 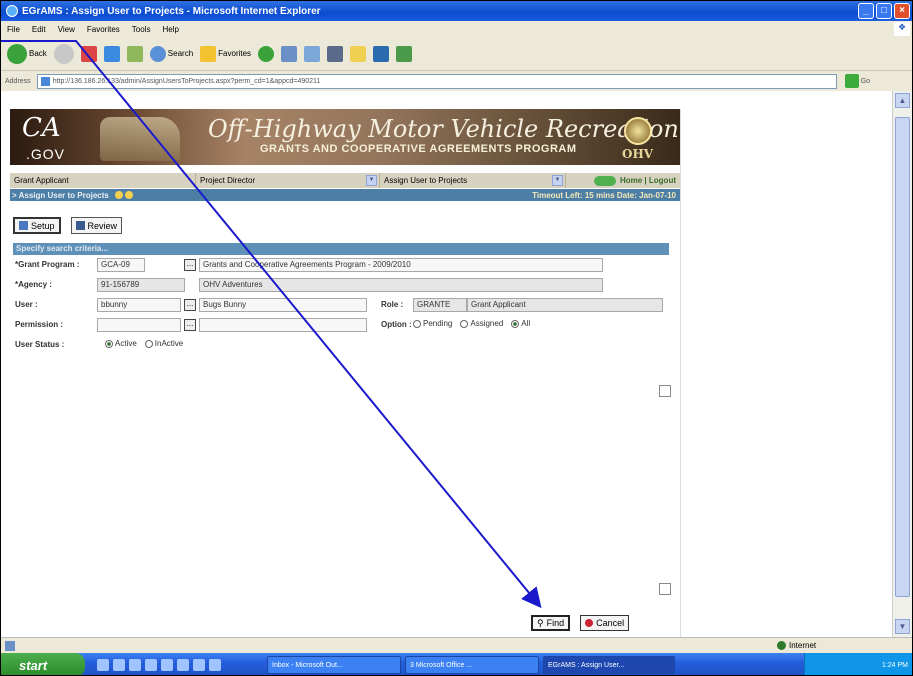 What do you see at coordinates (851, 81) in the screenshot?
I see `go-arrow-icon` at bounding box center [851, 81].